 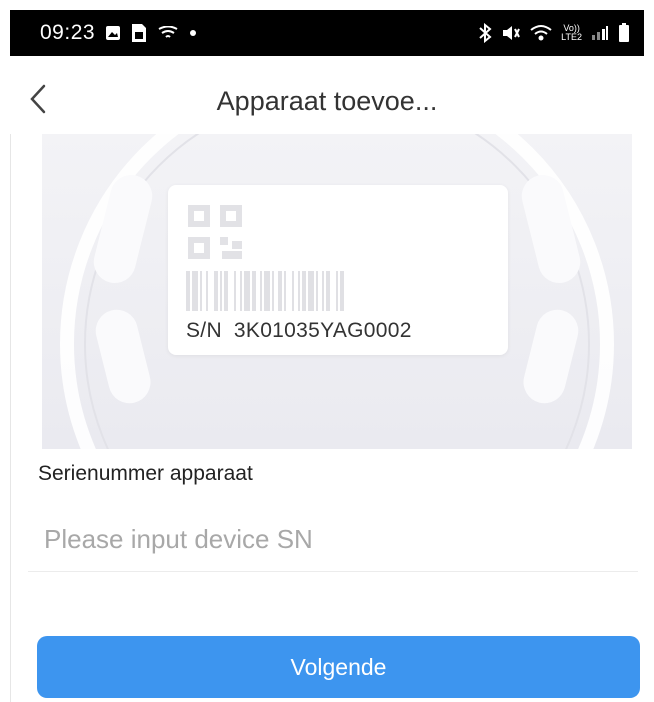 I want to click on next-button: Volgende, so click(x=338, y=667).